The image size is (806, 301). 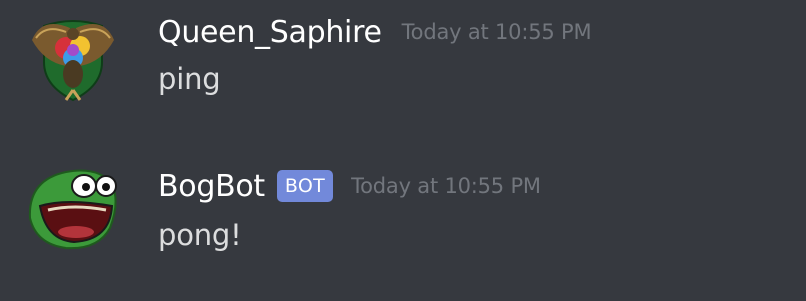 What do you see at coordinates (211, 186) in the screenshot?
I see `username: BogBot` at bounding box center [211, 186].